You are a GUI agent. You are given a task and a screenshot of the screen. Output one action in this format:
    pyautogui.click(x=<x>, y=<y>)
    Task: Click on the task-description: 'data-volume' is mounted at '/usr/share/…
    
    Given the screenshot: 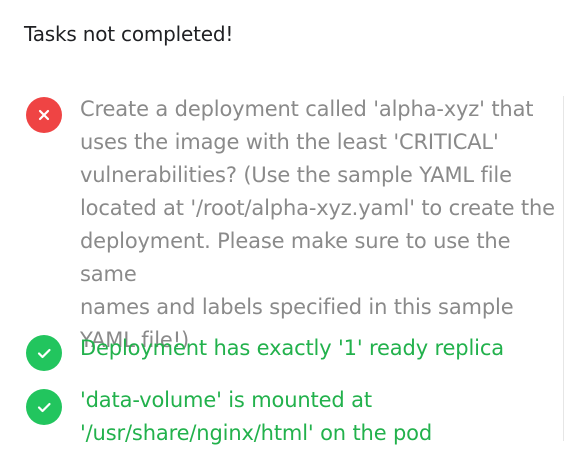 What is the action you would take?
    pyautogui.click(x=256, y=416)
    